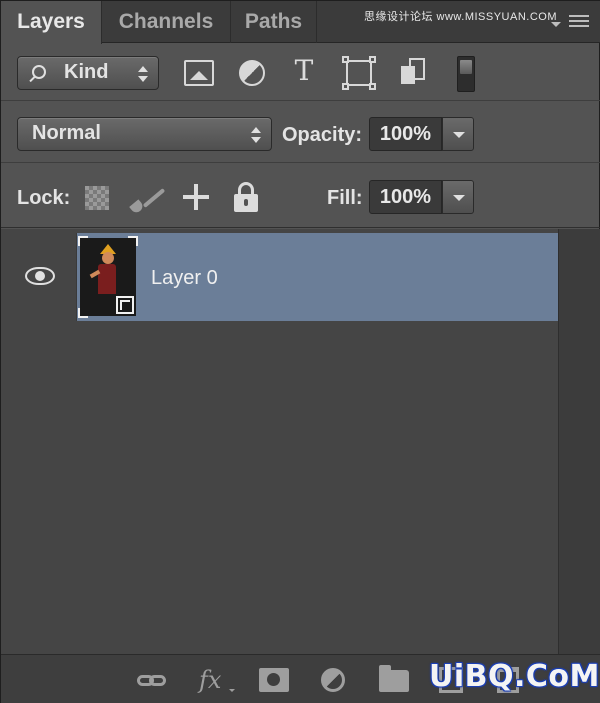 This screenshot has height=703, width=600. What do you see at coordinates (199, 73) in the screenshot?
I see `image-filter-icon` at bounding box center [199, 73].